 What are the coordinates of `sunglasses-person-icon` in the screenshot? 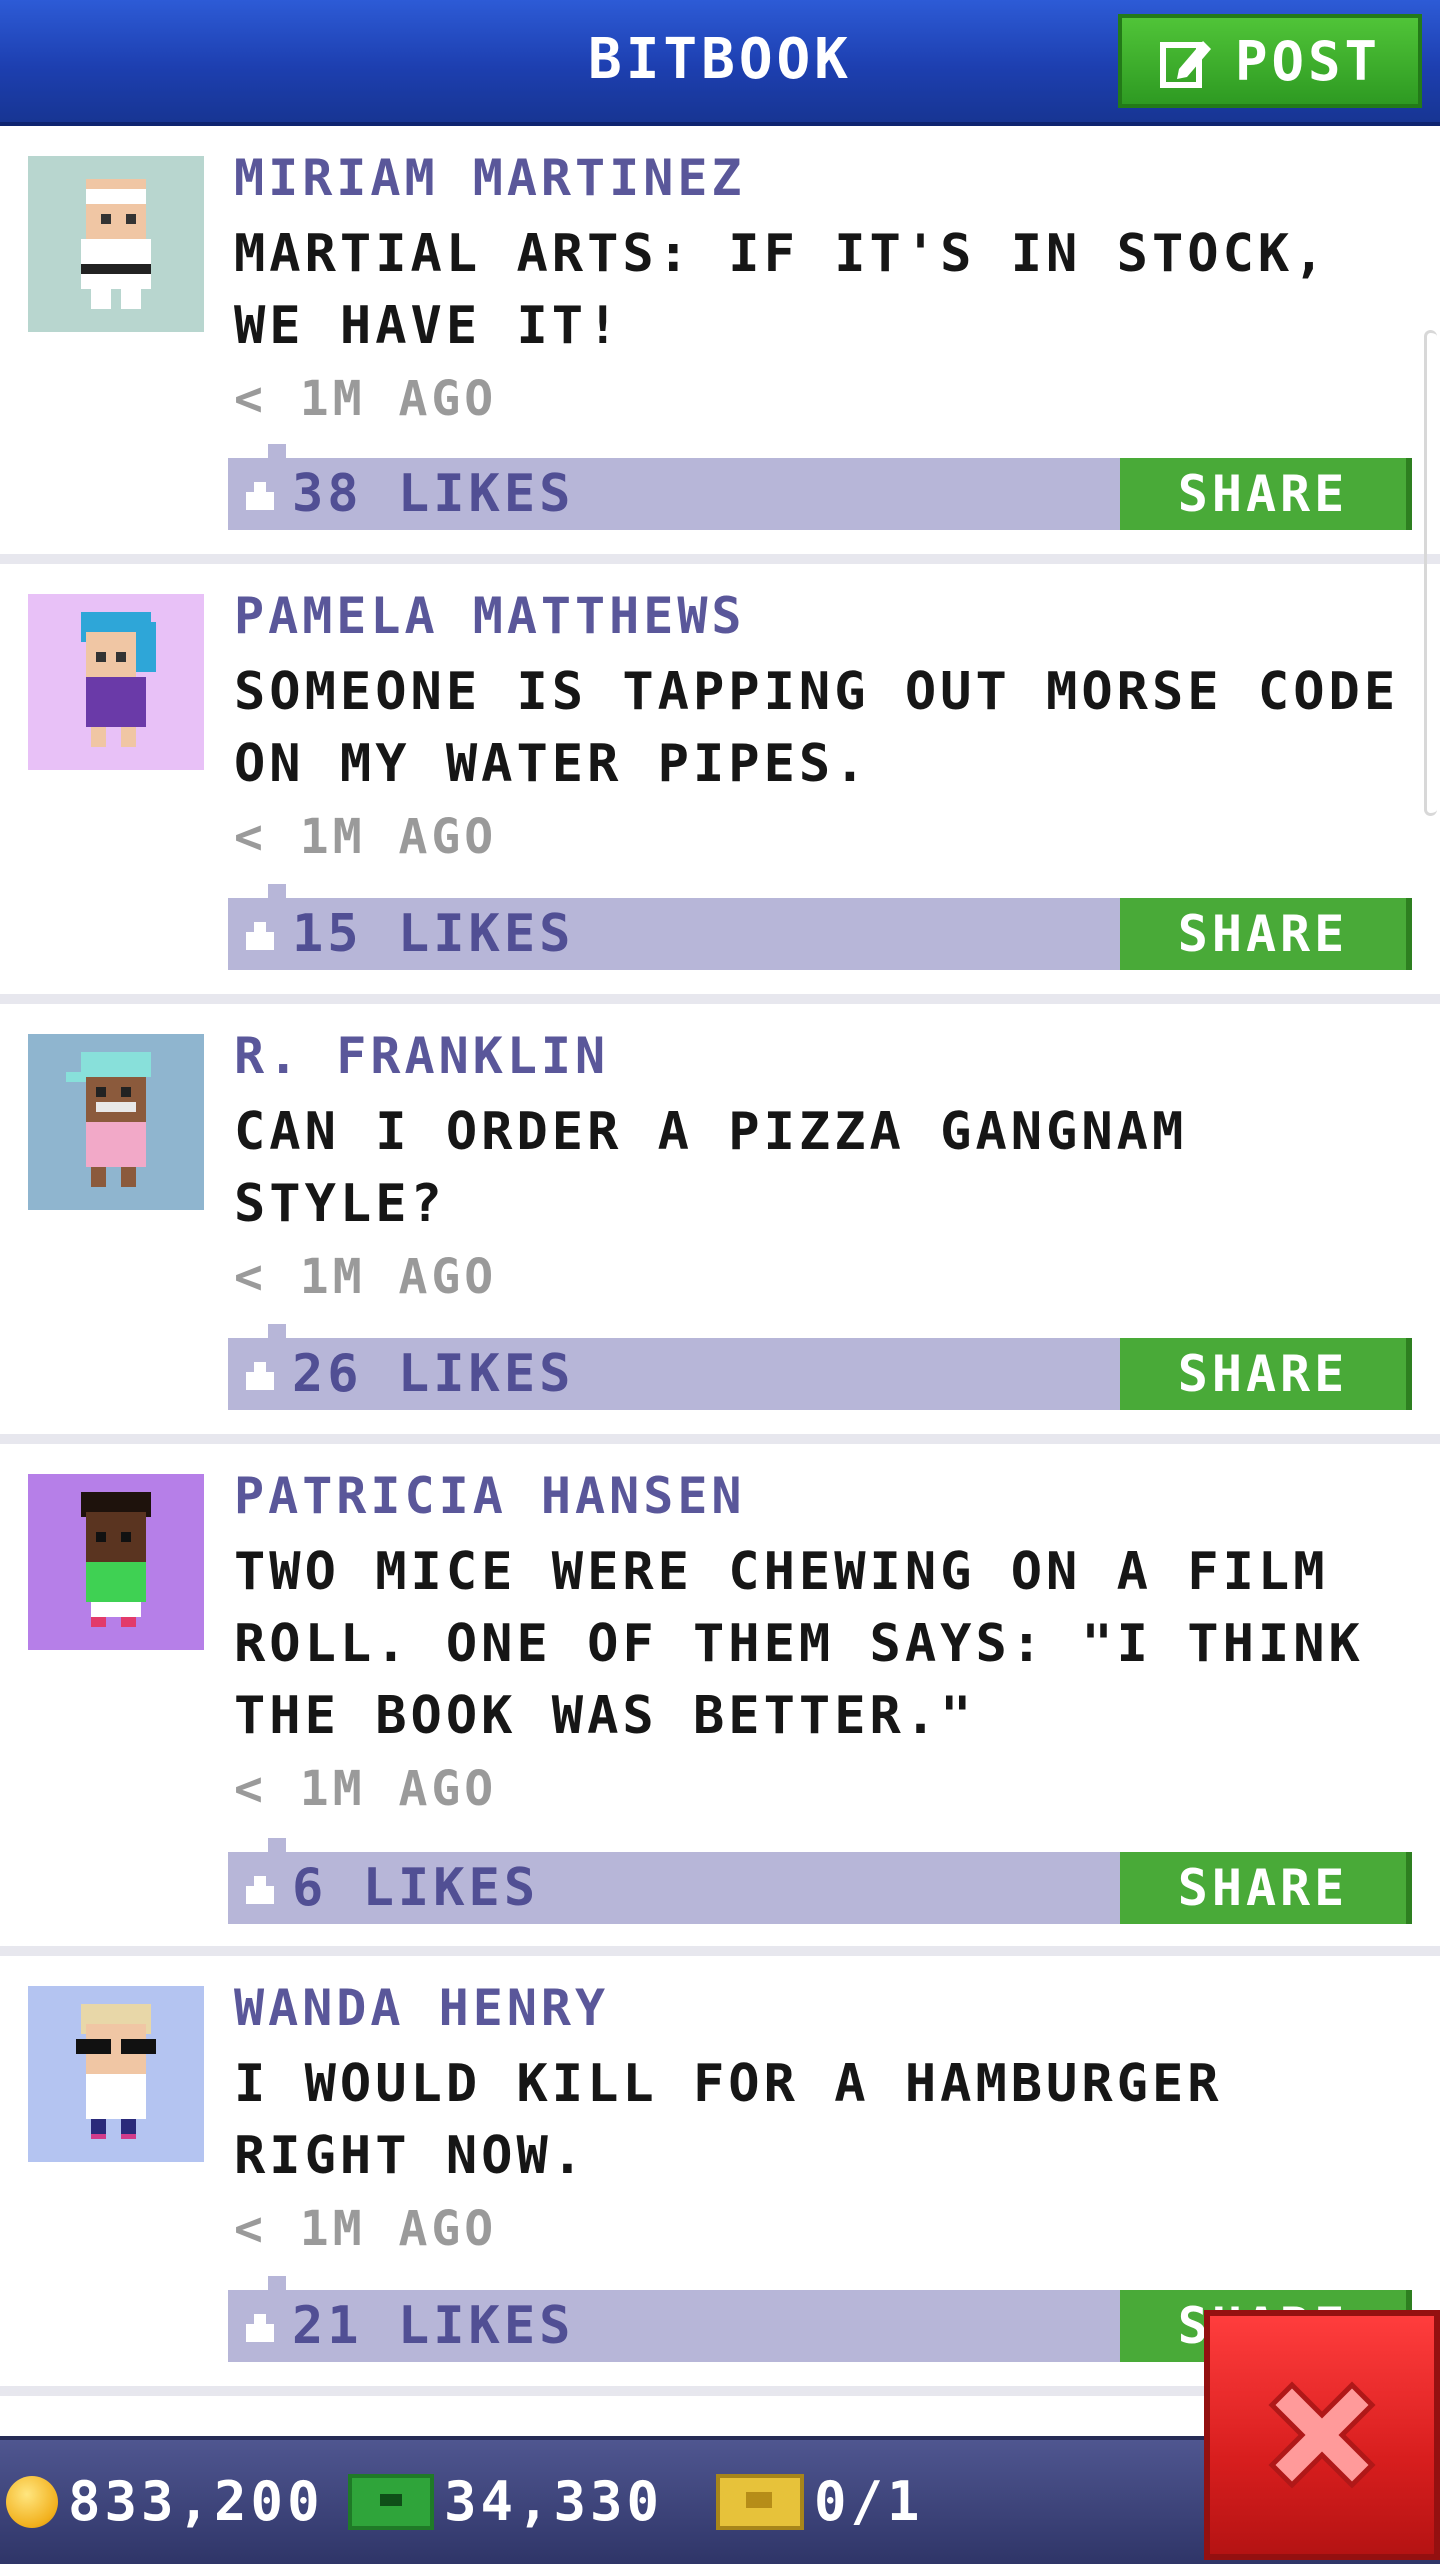 It's located at (116, 2071).